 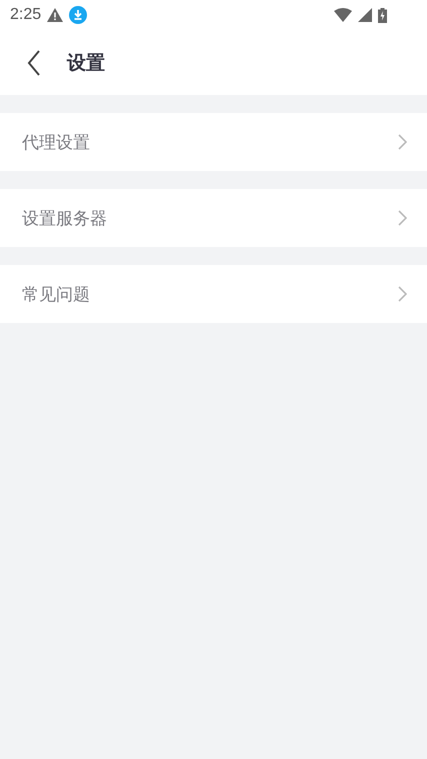 I want to click on menu-item: 设置服务器, so click(x=213, y=218).